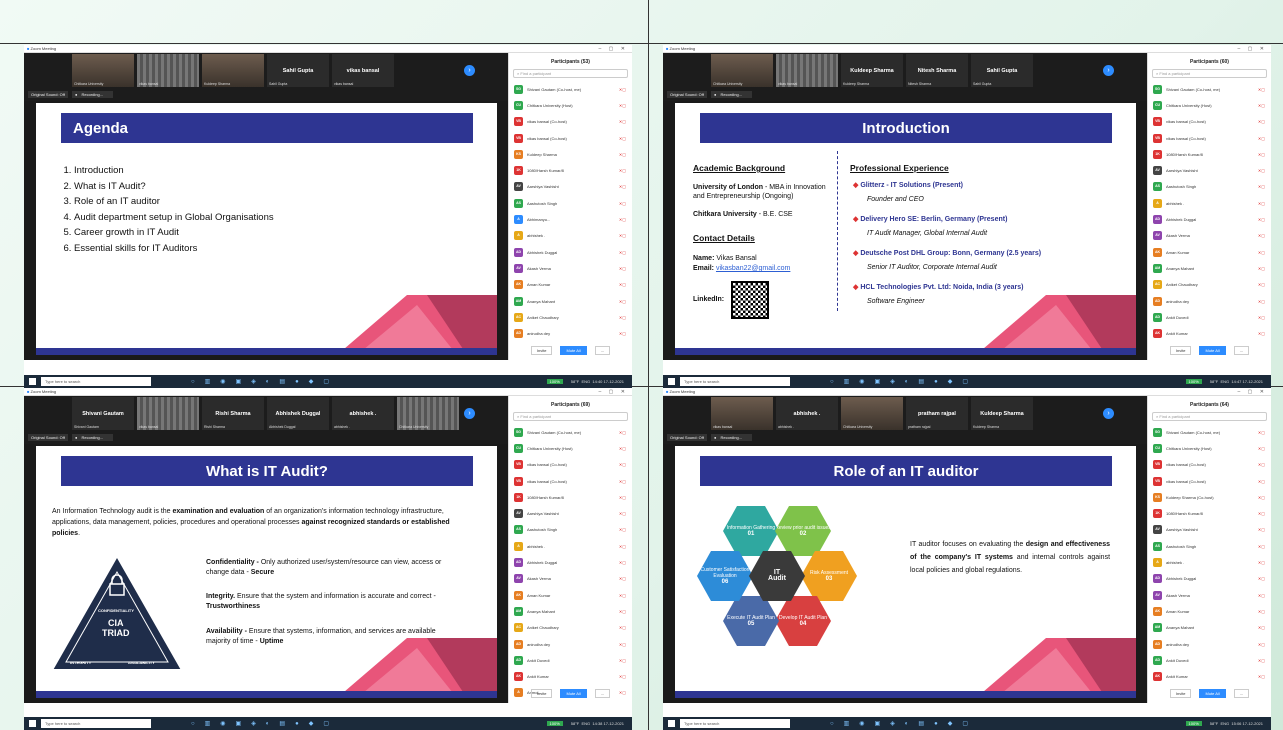  Describe the element at coordinates (937, 413) in the screenshot. I see `video-tile: pratham rajpal pratham rajpal` at that location.